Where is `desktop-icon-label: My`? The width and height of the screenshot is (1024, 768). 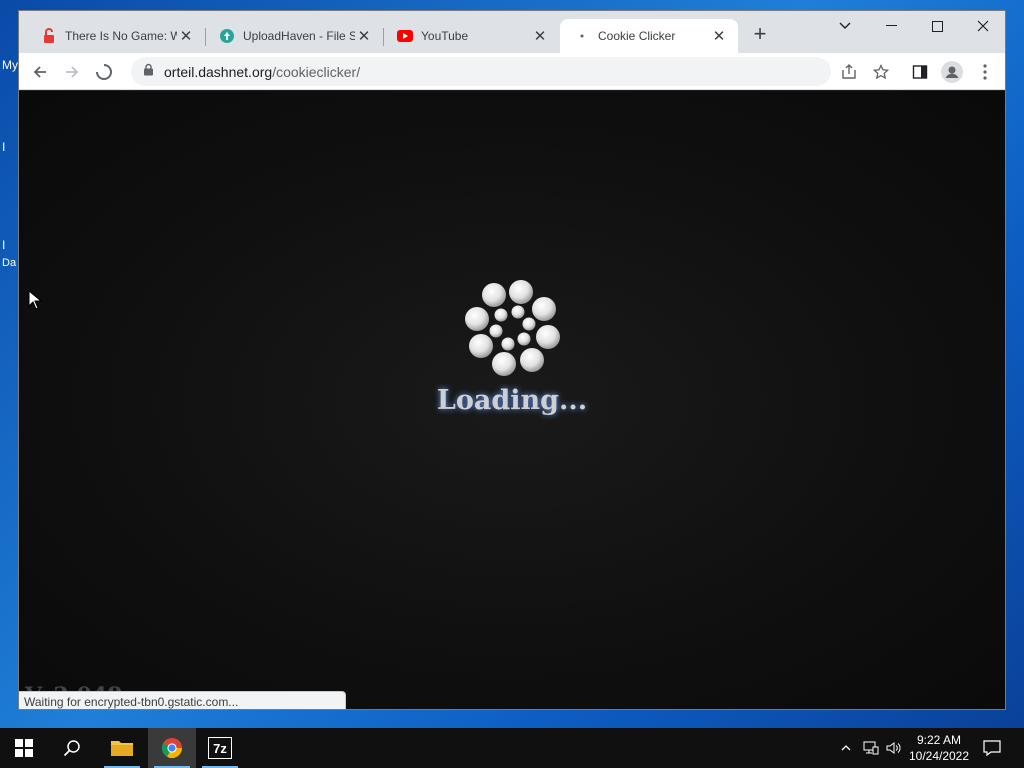 desktop-icon-label: My is located at coordinates (10, 65).